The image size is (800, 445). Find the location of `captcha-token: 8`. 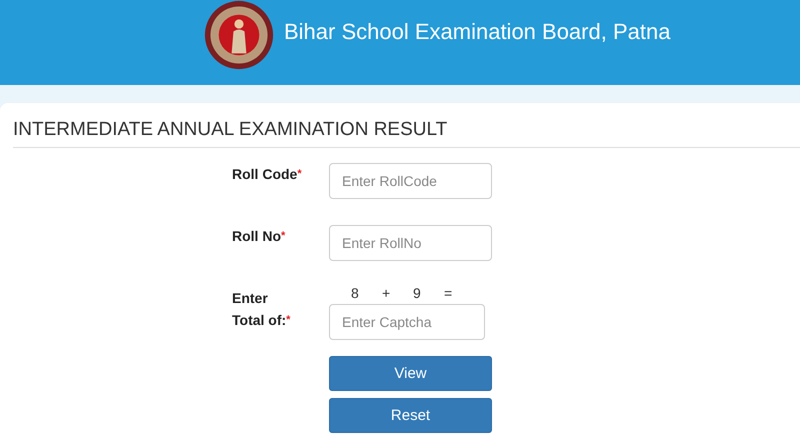

captcha-token: 8 is located at coordinates (355, 294).